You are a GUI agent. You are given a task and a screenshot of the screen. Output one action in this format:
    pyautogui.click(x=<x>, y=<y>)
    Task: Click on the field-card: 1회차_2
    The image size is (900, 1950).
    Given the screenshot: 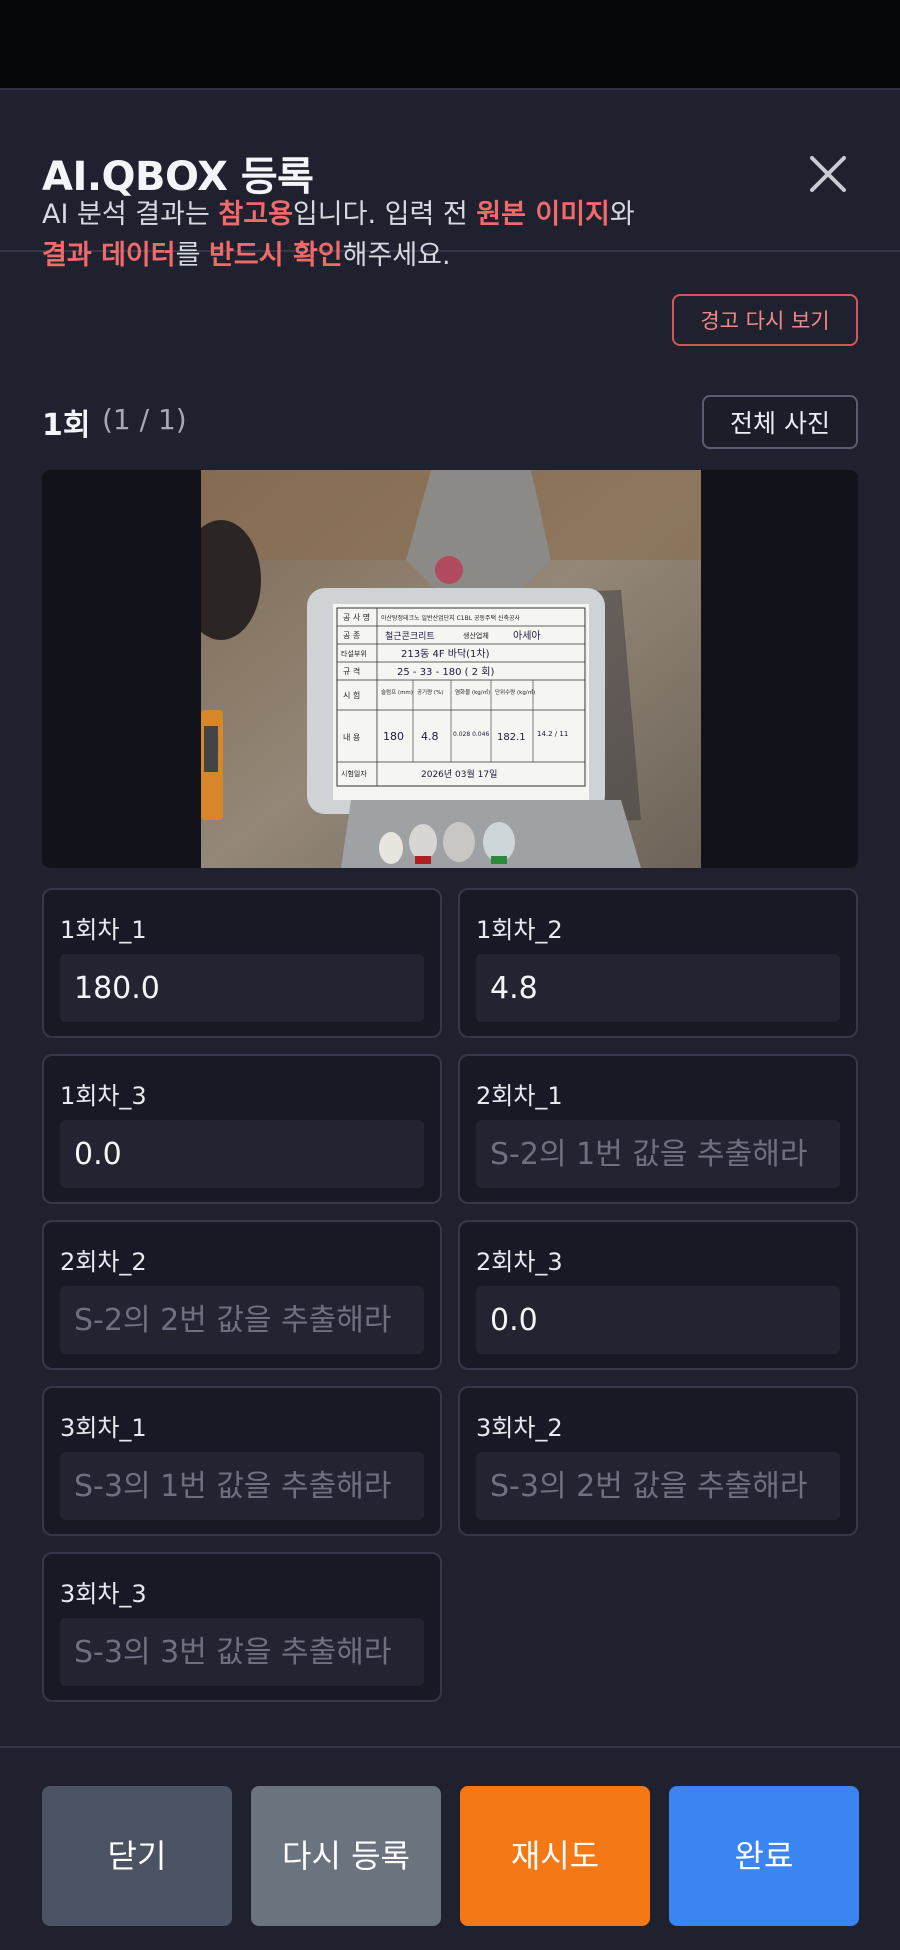 What is the action you would take?
    pyautogui.click(x=658, y=963)
    